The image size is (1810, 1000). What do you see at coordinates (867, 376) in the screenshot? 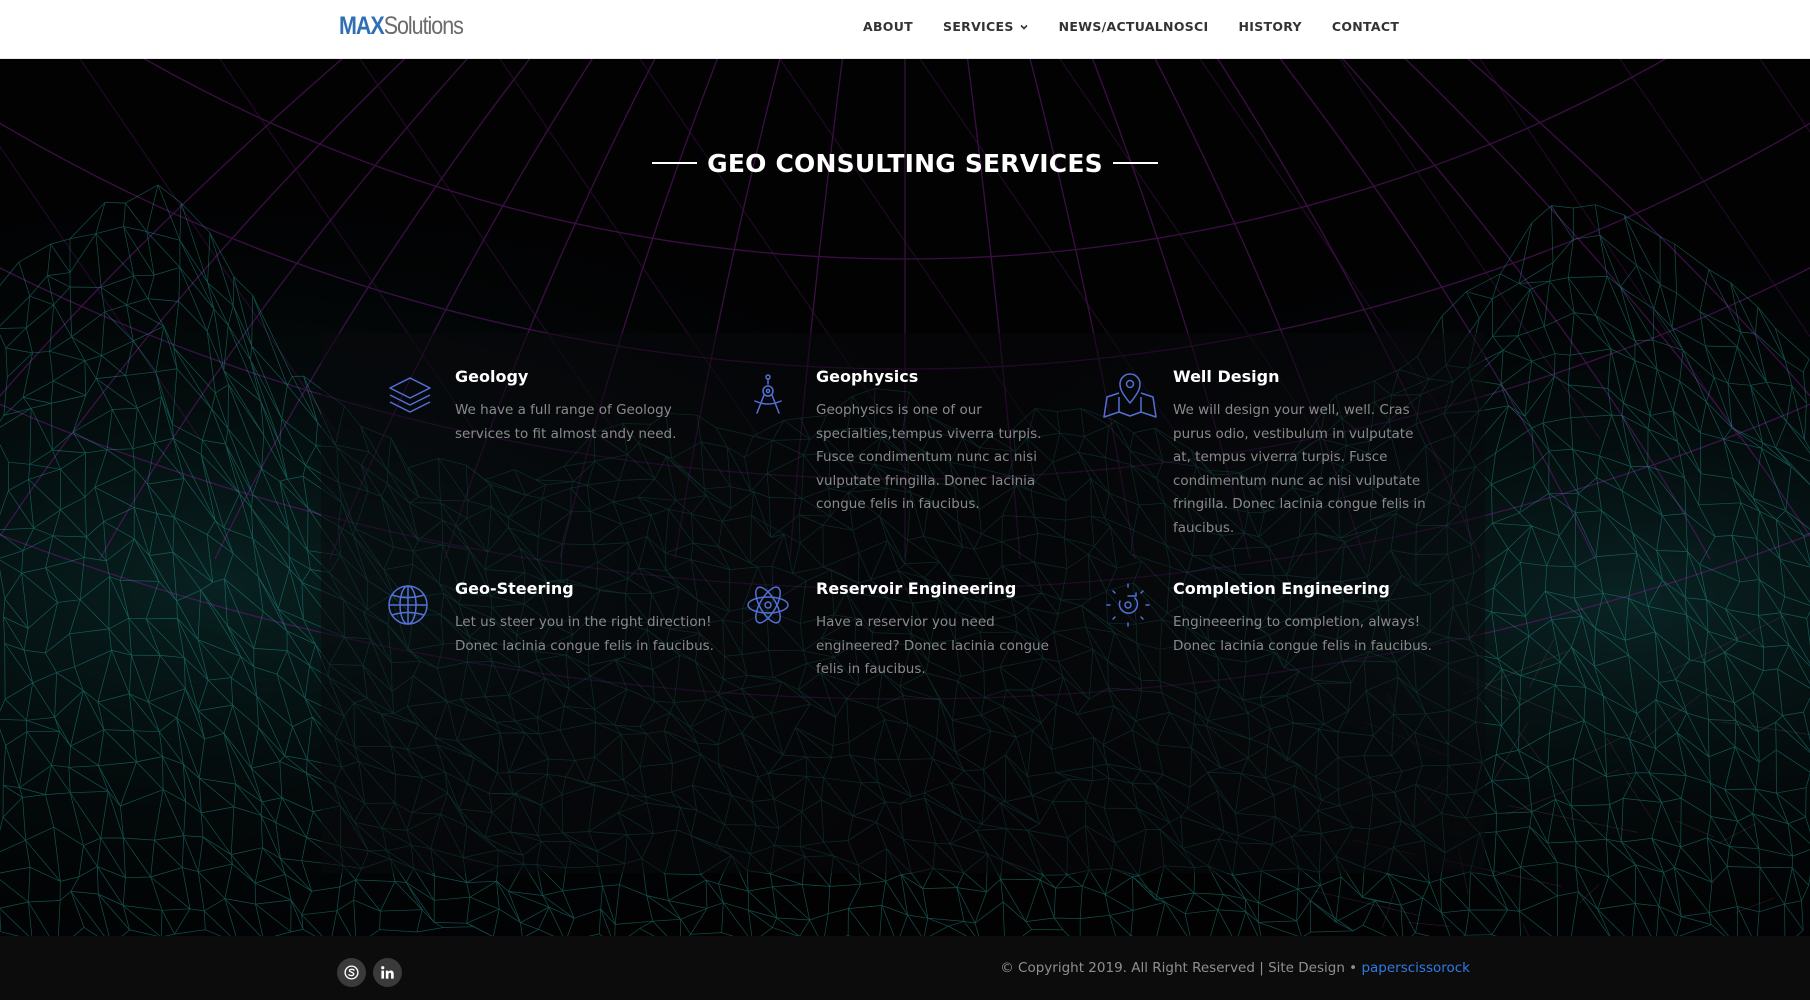
I see `service-title: Geophysics` at bounding box center [867, 376].